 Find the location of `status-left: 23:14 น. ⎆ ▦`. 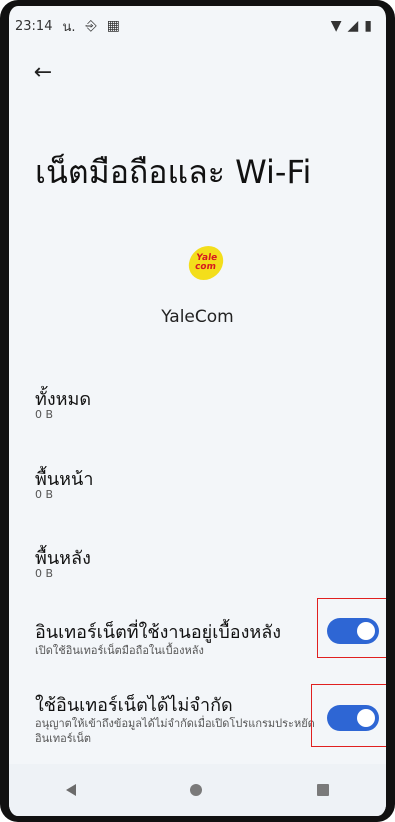

status-left: 23:14 น. ⎆ ▦ is located at coordinates (67, 26).